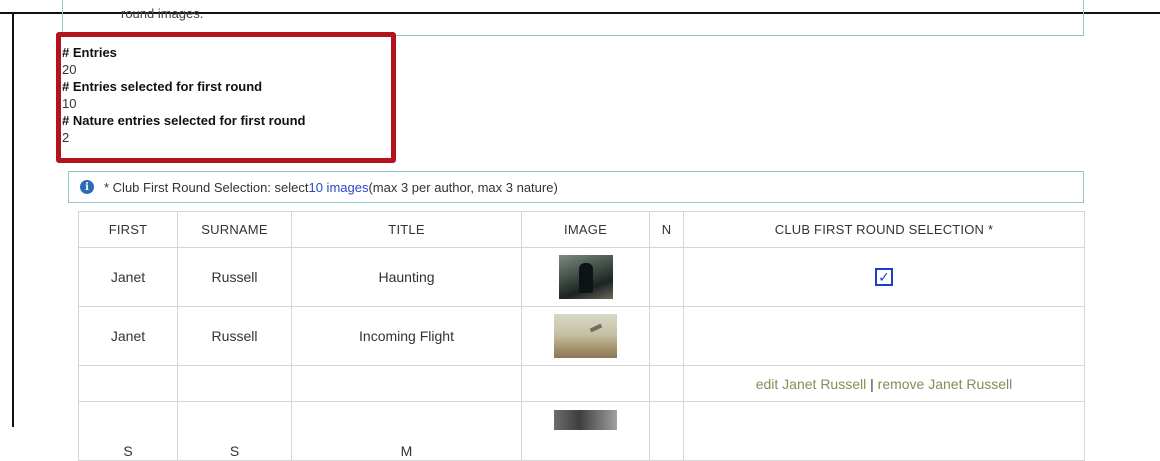 Image resolution: width=1160 pixels, height=461 pixels. What do you see at coordinates (234, 451) in the screenshot?
I see `cell-surname: S` at bounding box center [234, 451].